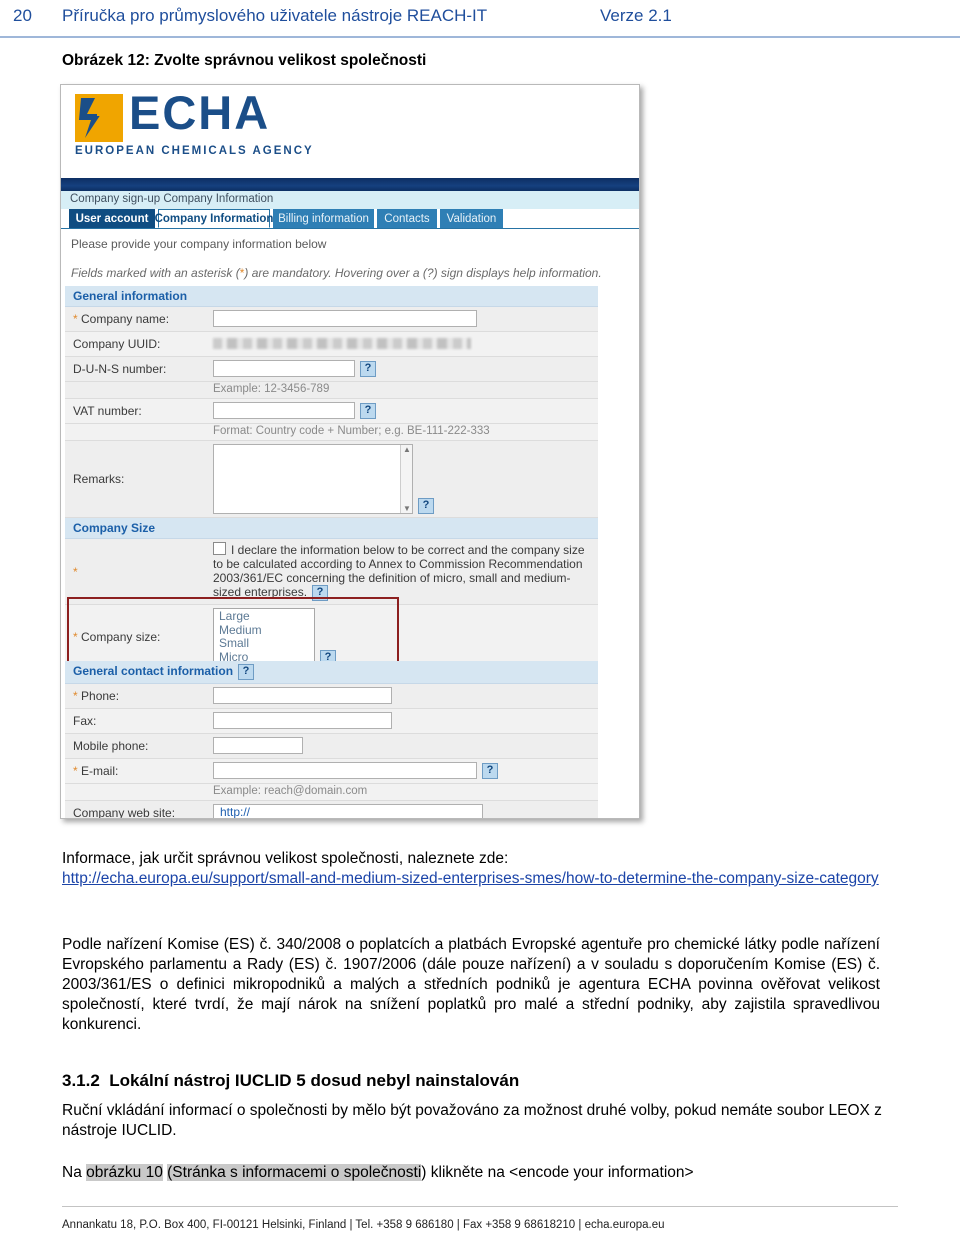 This screenshot has height=1247, width=960. I want to click on row-company-web-site: Company web site: http://, so click(331, 809).